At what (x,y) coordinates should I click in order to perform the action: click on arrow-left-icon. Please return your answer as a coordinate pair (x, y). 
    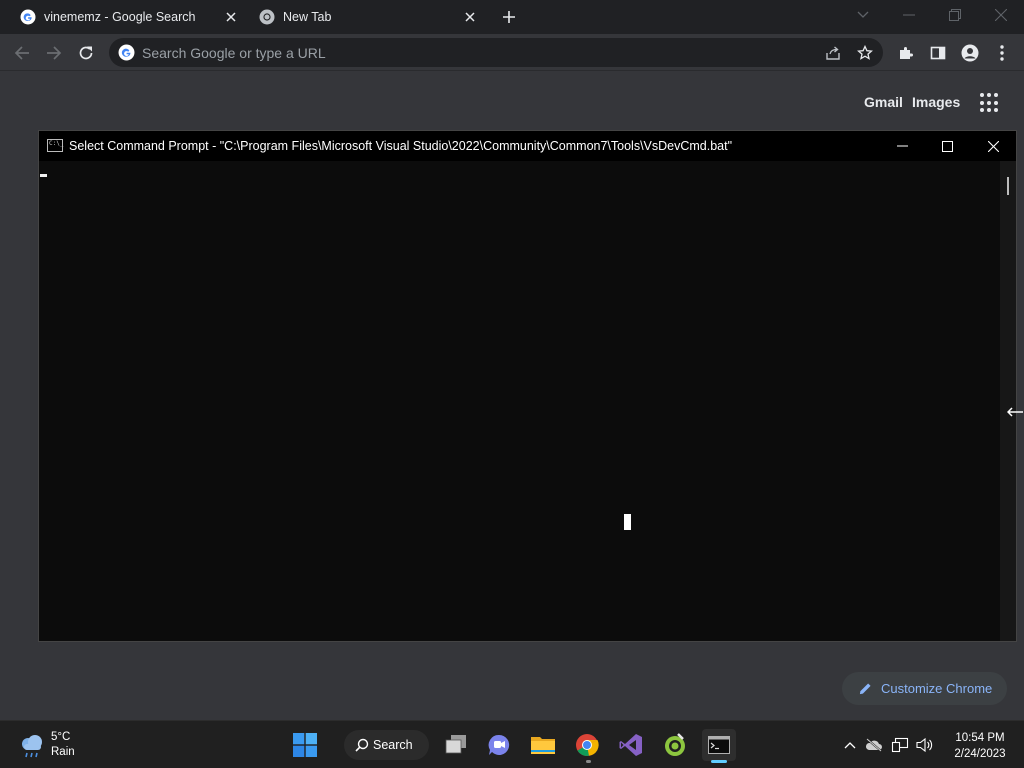
    Looking at the image, I should click on (21, 53).